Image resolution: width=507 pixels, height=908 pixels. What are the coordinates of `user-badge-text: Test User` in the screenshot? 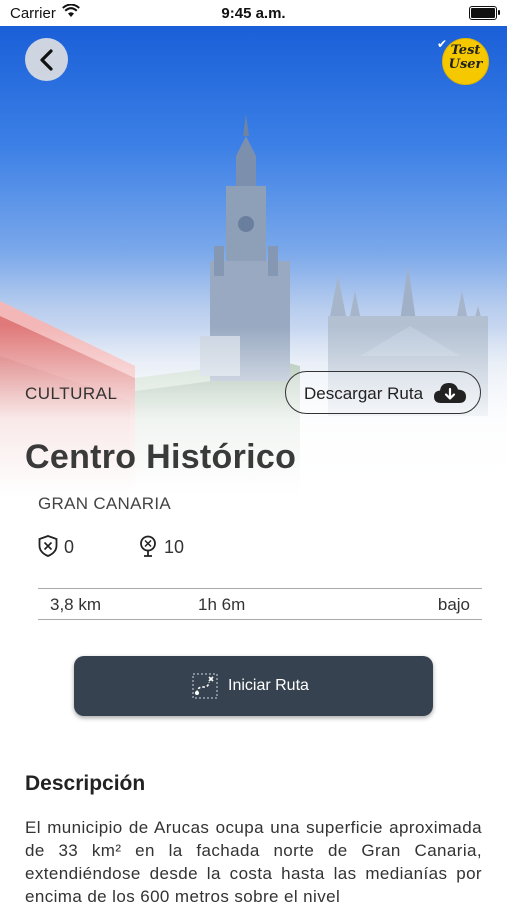 It's located at (465, 57).